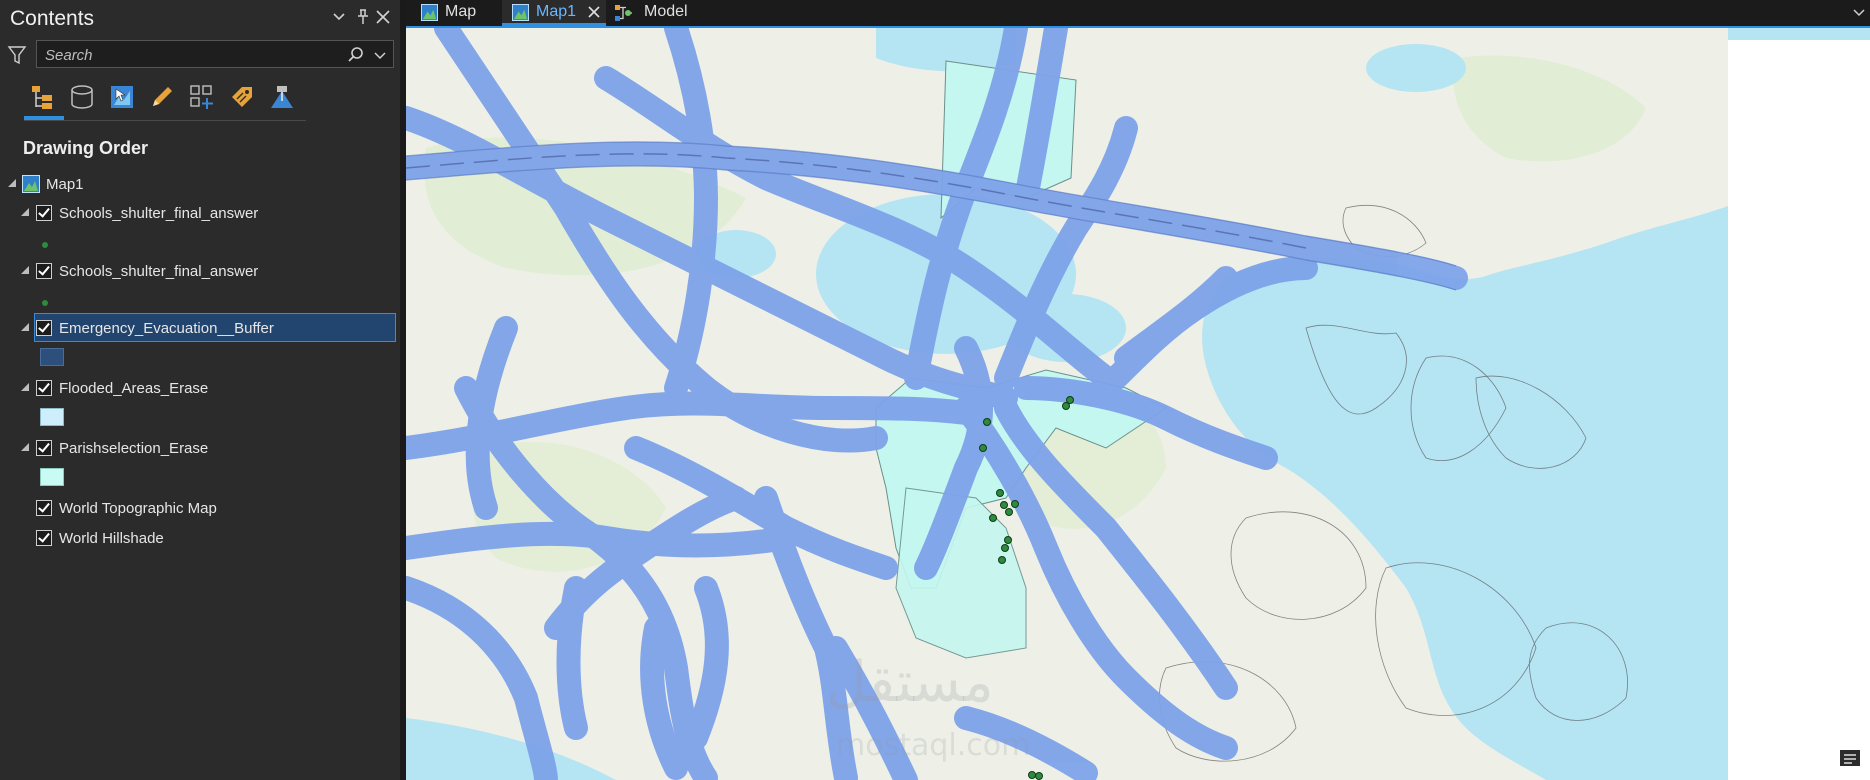  What do you see at coordinates (41, 96) in the screenshot?
I see `list-by-drawing-order-icon` at bounding box center [41, 96].